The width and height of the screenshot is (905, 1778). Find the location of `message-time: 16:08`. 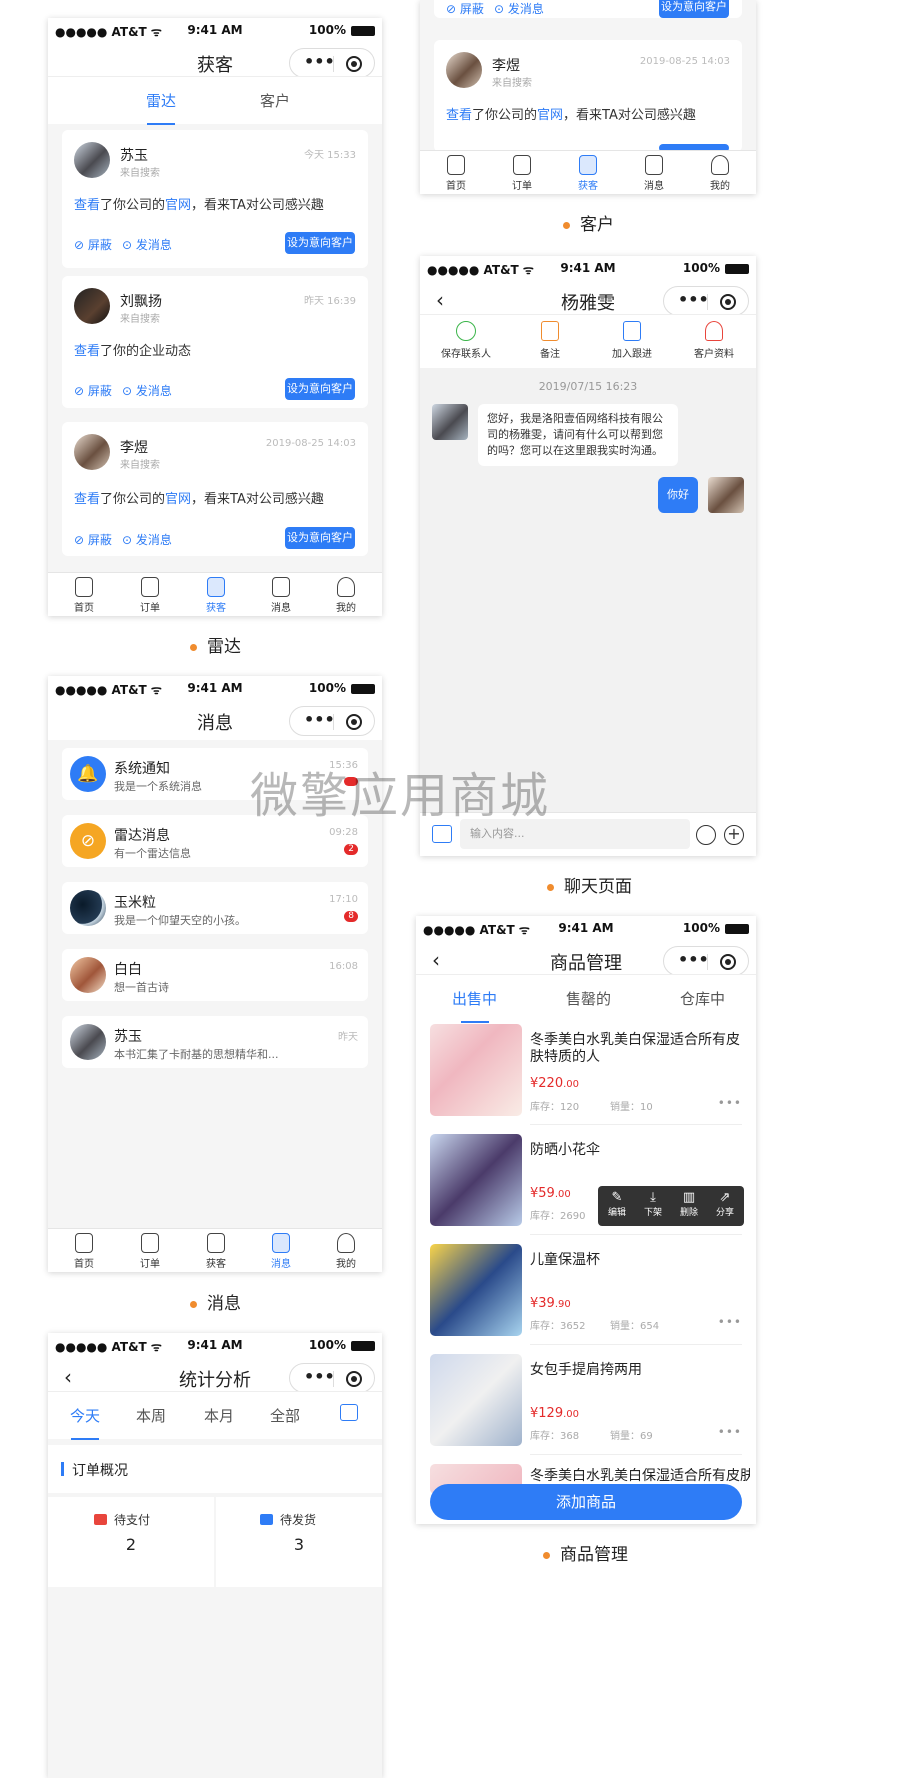

message-time: 16:08 is located at coordinates (343, 966).